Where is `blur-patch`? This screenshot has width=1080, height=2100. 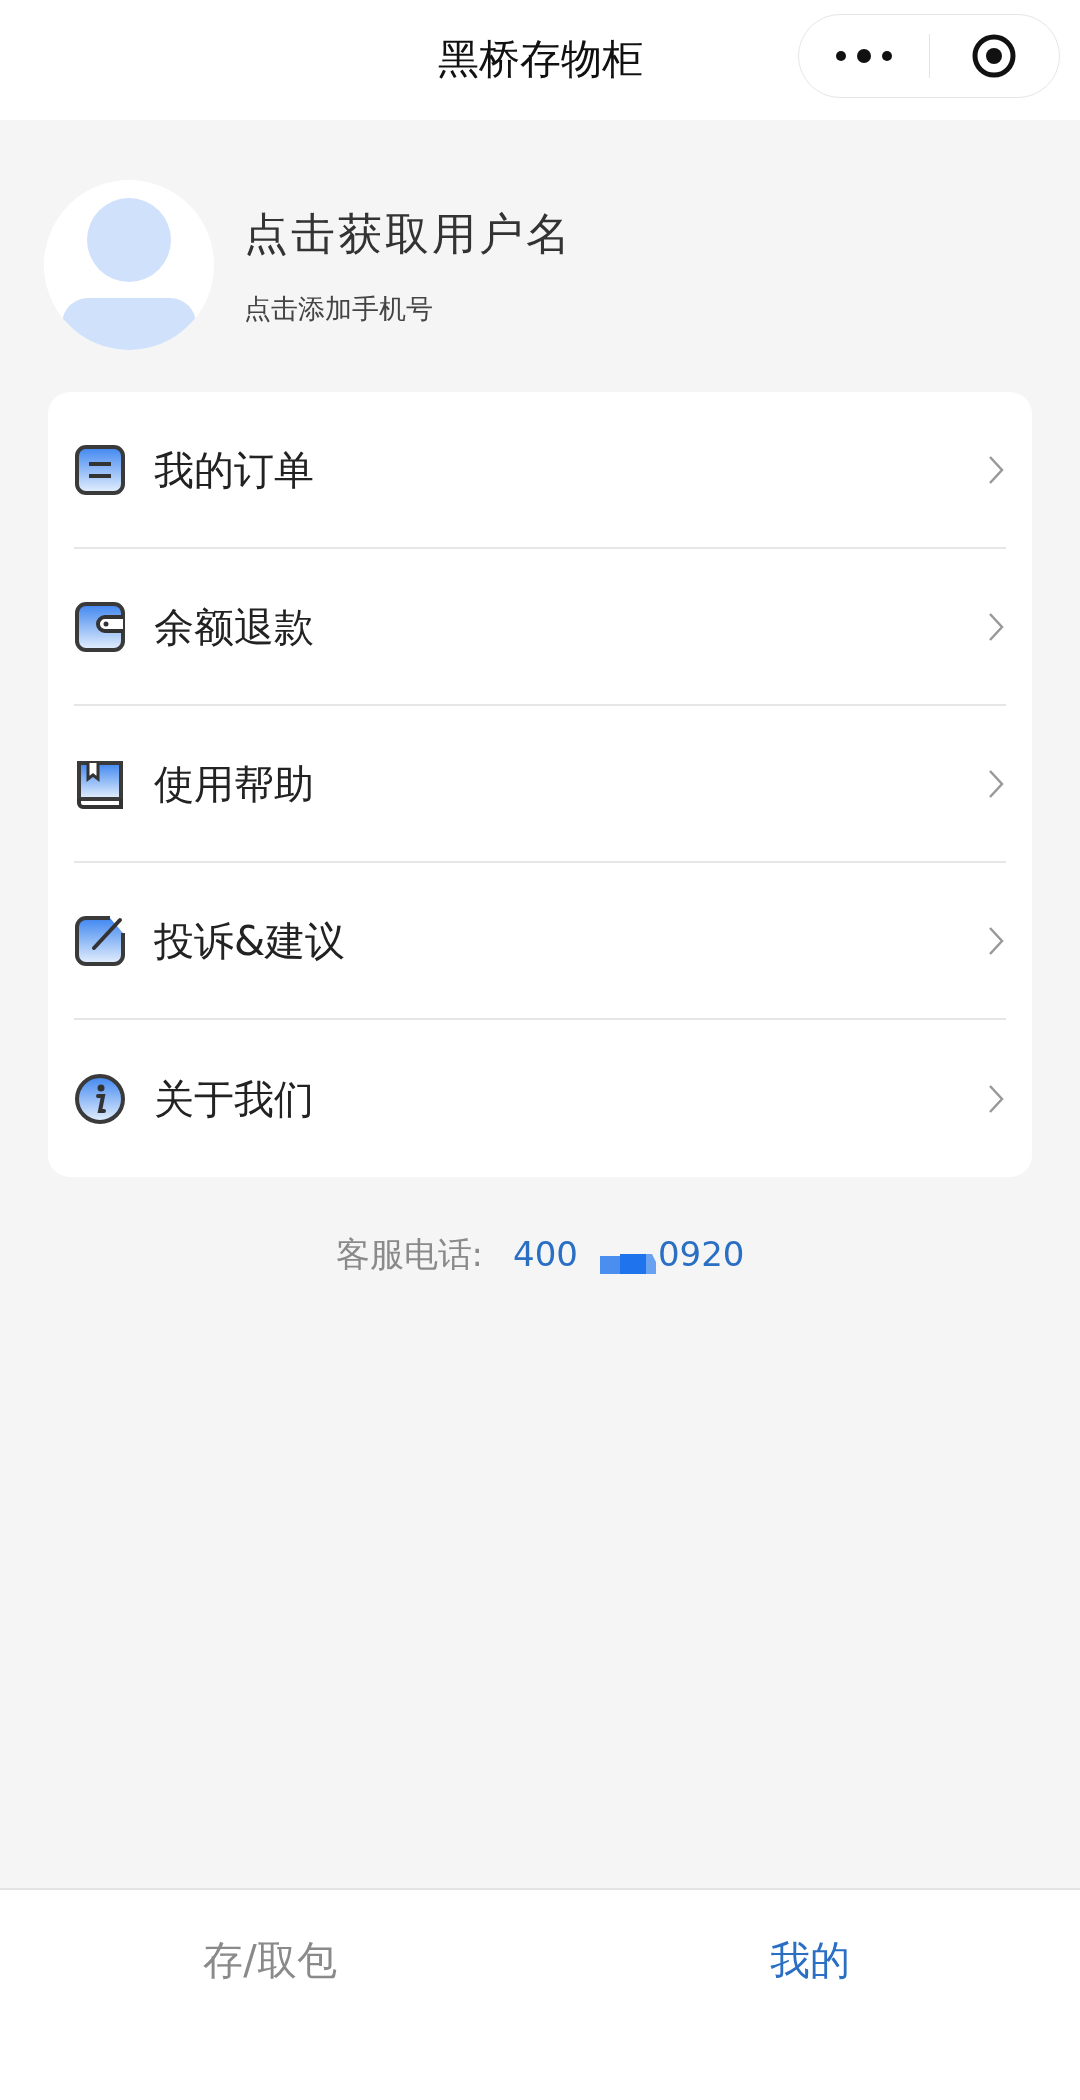 blur-patch is located at coordinates (627, 1262).